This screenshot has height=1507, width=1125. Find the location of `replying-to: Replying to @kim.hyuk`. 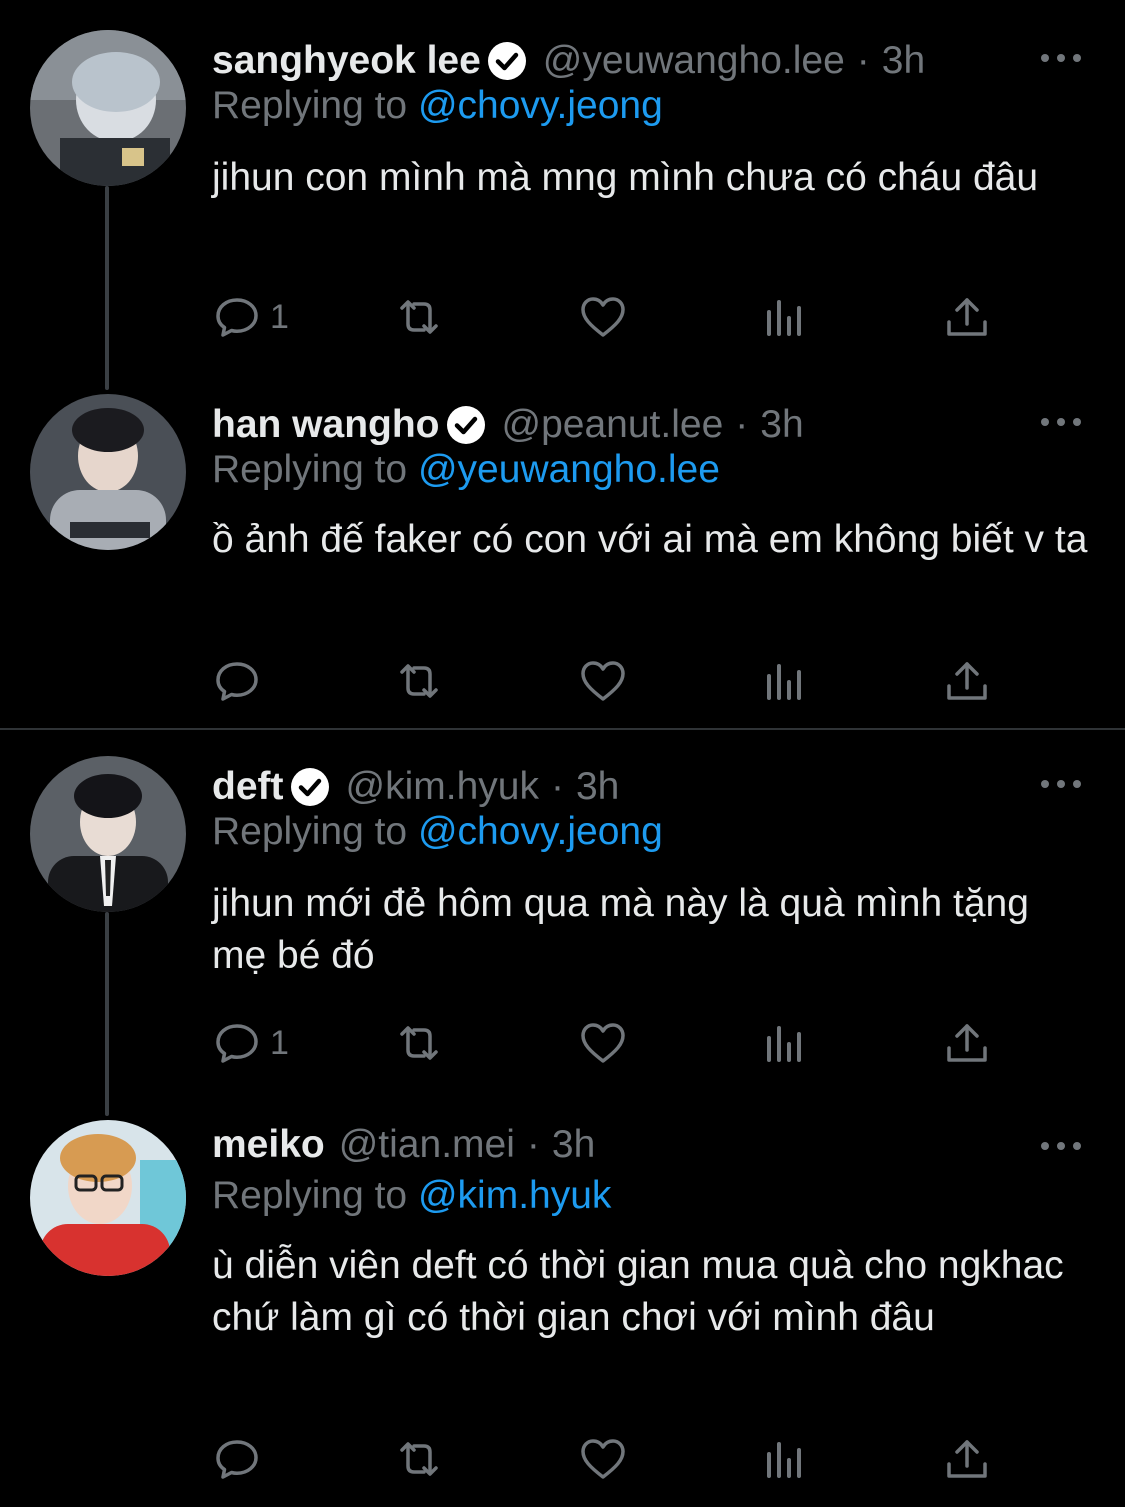

replying-to: Replying to @kim.hyuk is located at coordinates (411, 1196).